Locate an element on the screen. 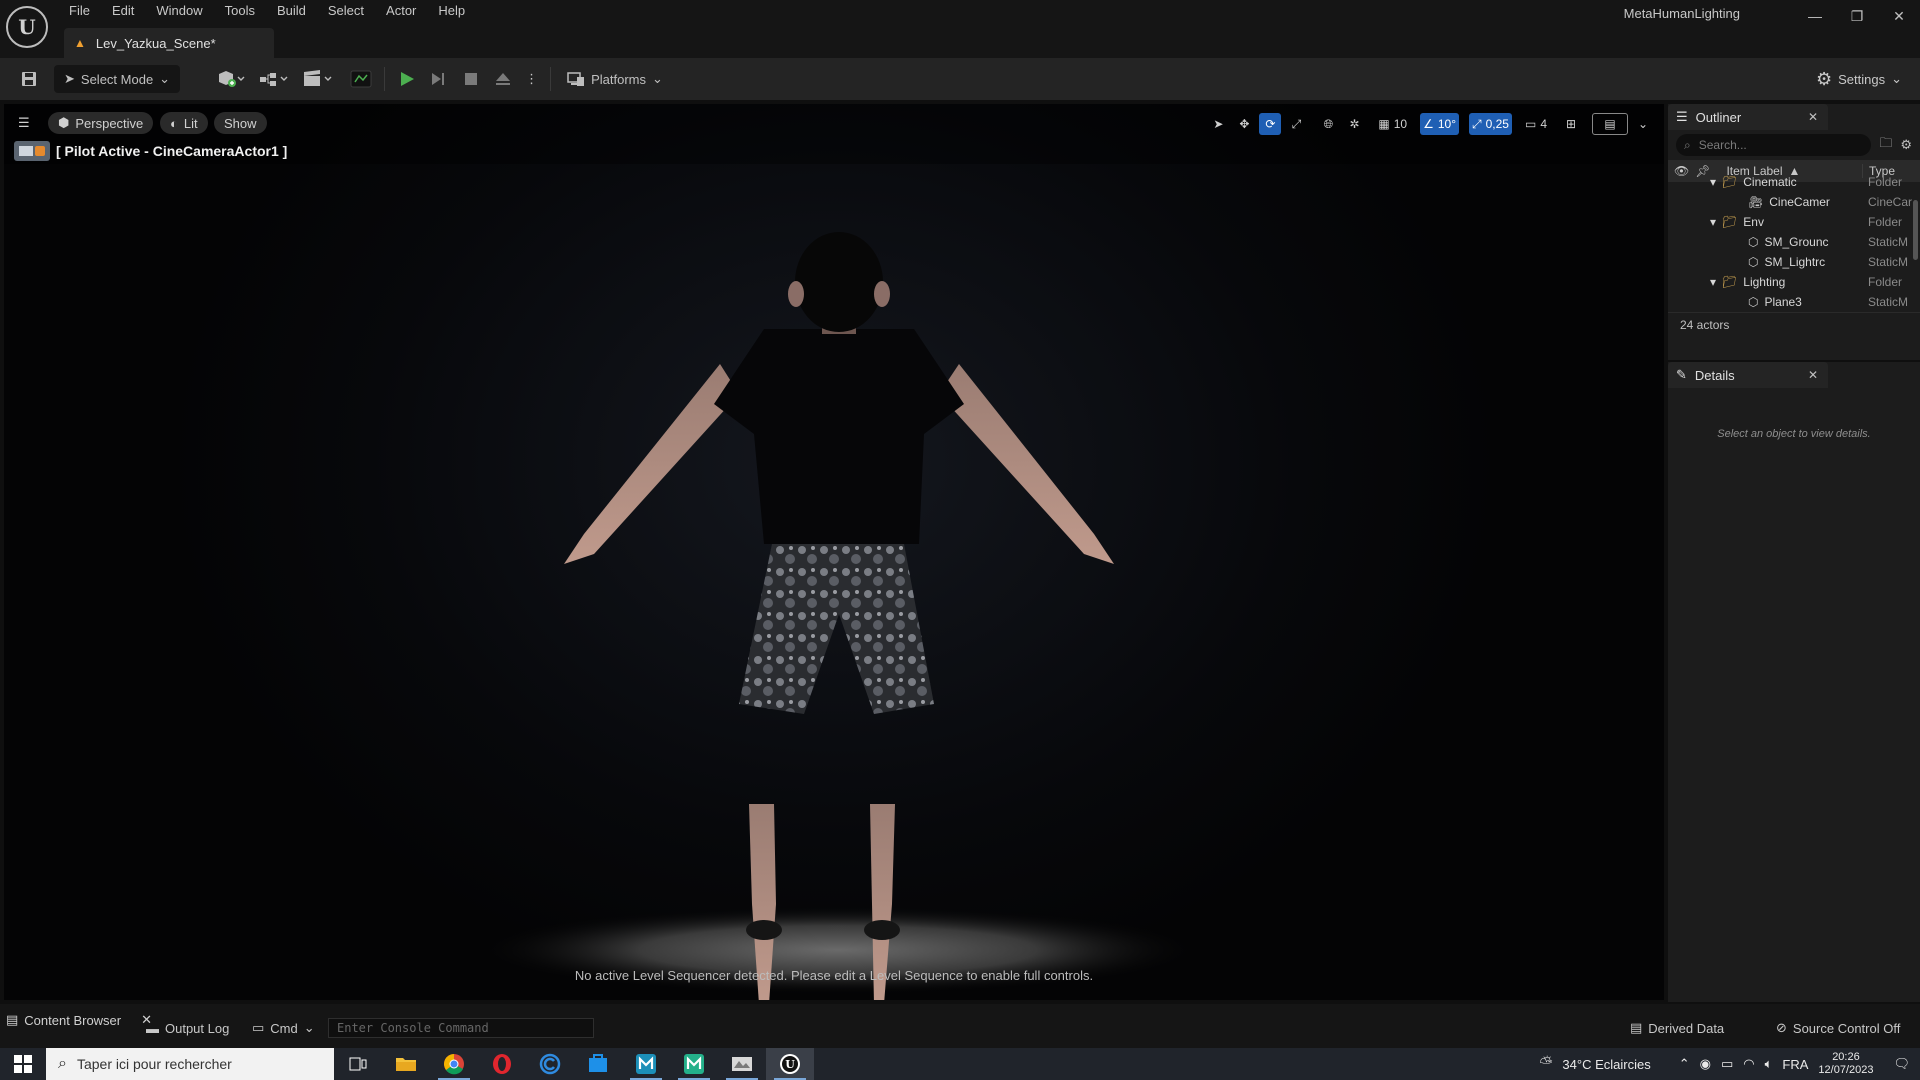 The image size is (1920, 1080). menu-file: File is located at coordinates (79, 12).